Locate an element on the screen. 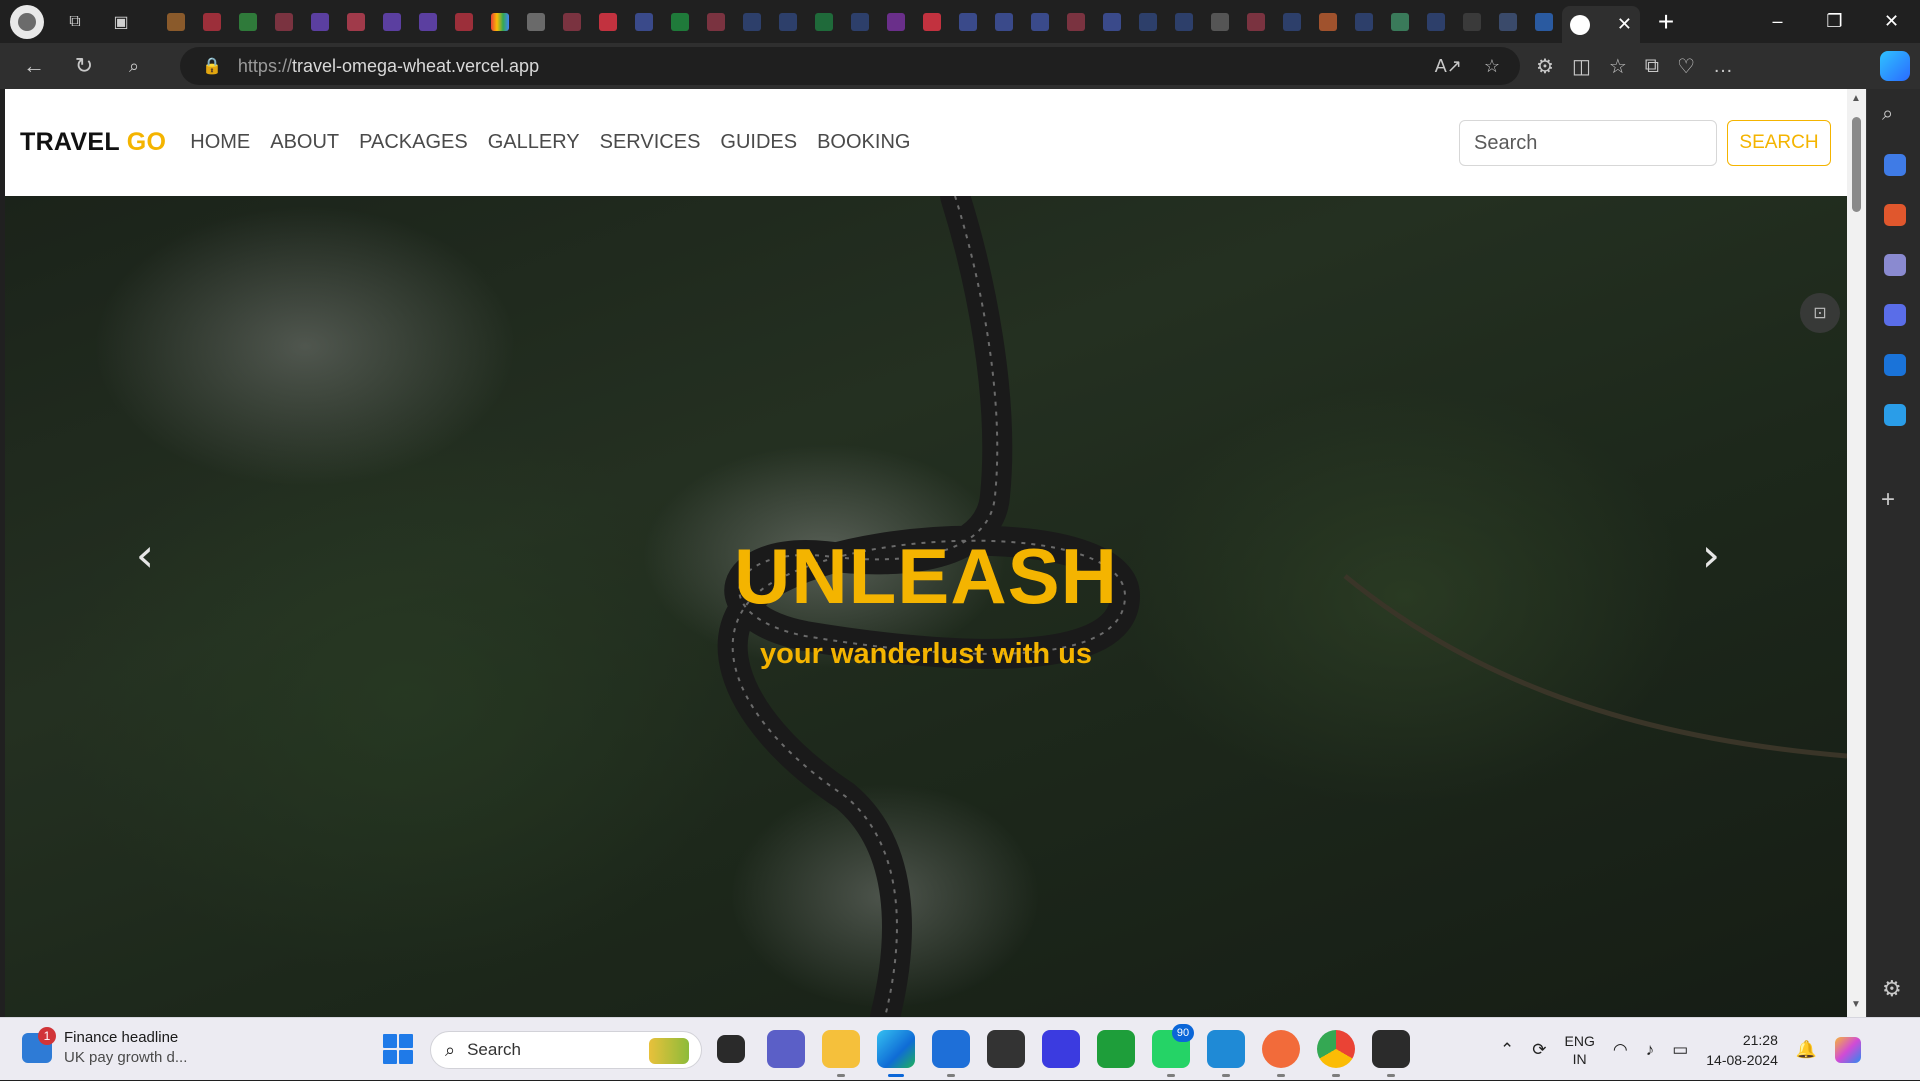 The height and width of the screenshot is (1081, 1920). notification-icon: 🔔 is located at coordinates (1806, 1050).